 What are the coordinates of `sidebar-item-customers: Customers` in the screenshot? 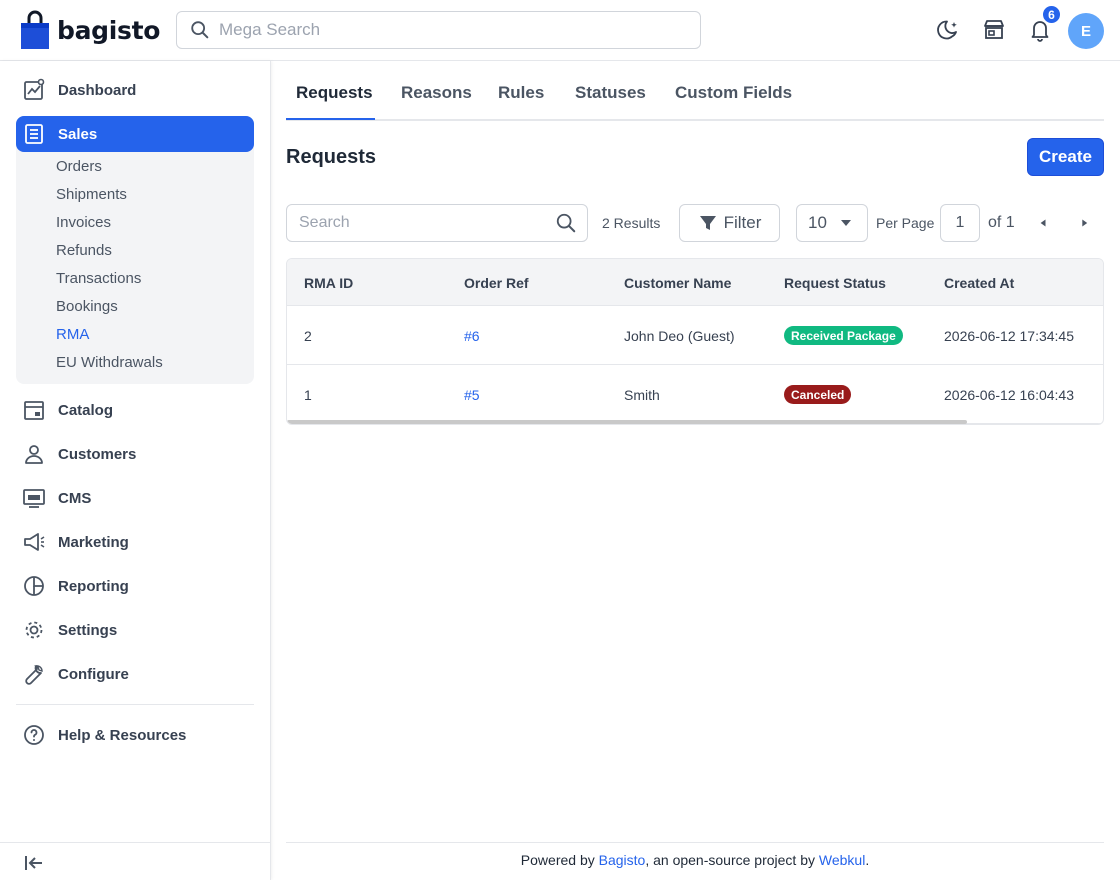 It's located at (135, 454).